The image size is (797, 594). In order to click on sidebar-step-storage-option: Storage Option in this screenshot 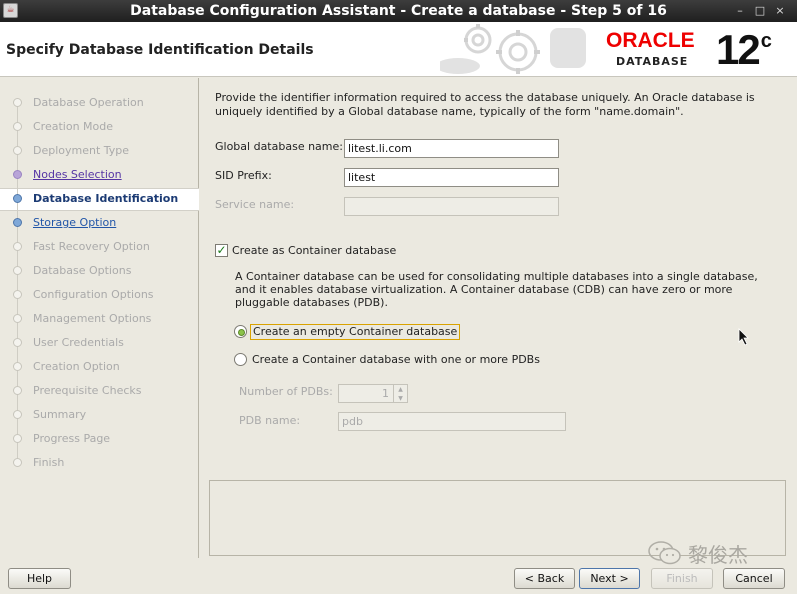, I will do `click(74, 223)`.